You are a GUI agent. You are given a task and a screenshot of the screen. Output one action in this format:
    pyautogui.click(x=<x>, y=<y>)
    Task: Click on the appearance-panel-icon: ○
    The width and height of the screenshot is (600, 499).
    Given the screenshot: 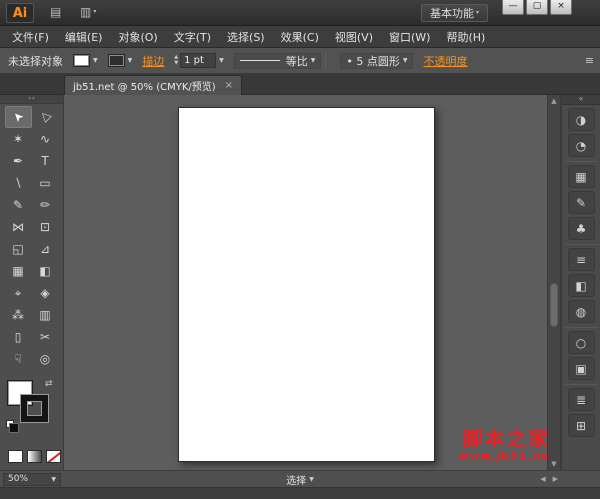 What is the action you would take?
    pyautogui.click(x=581, y=342)
    